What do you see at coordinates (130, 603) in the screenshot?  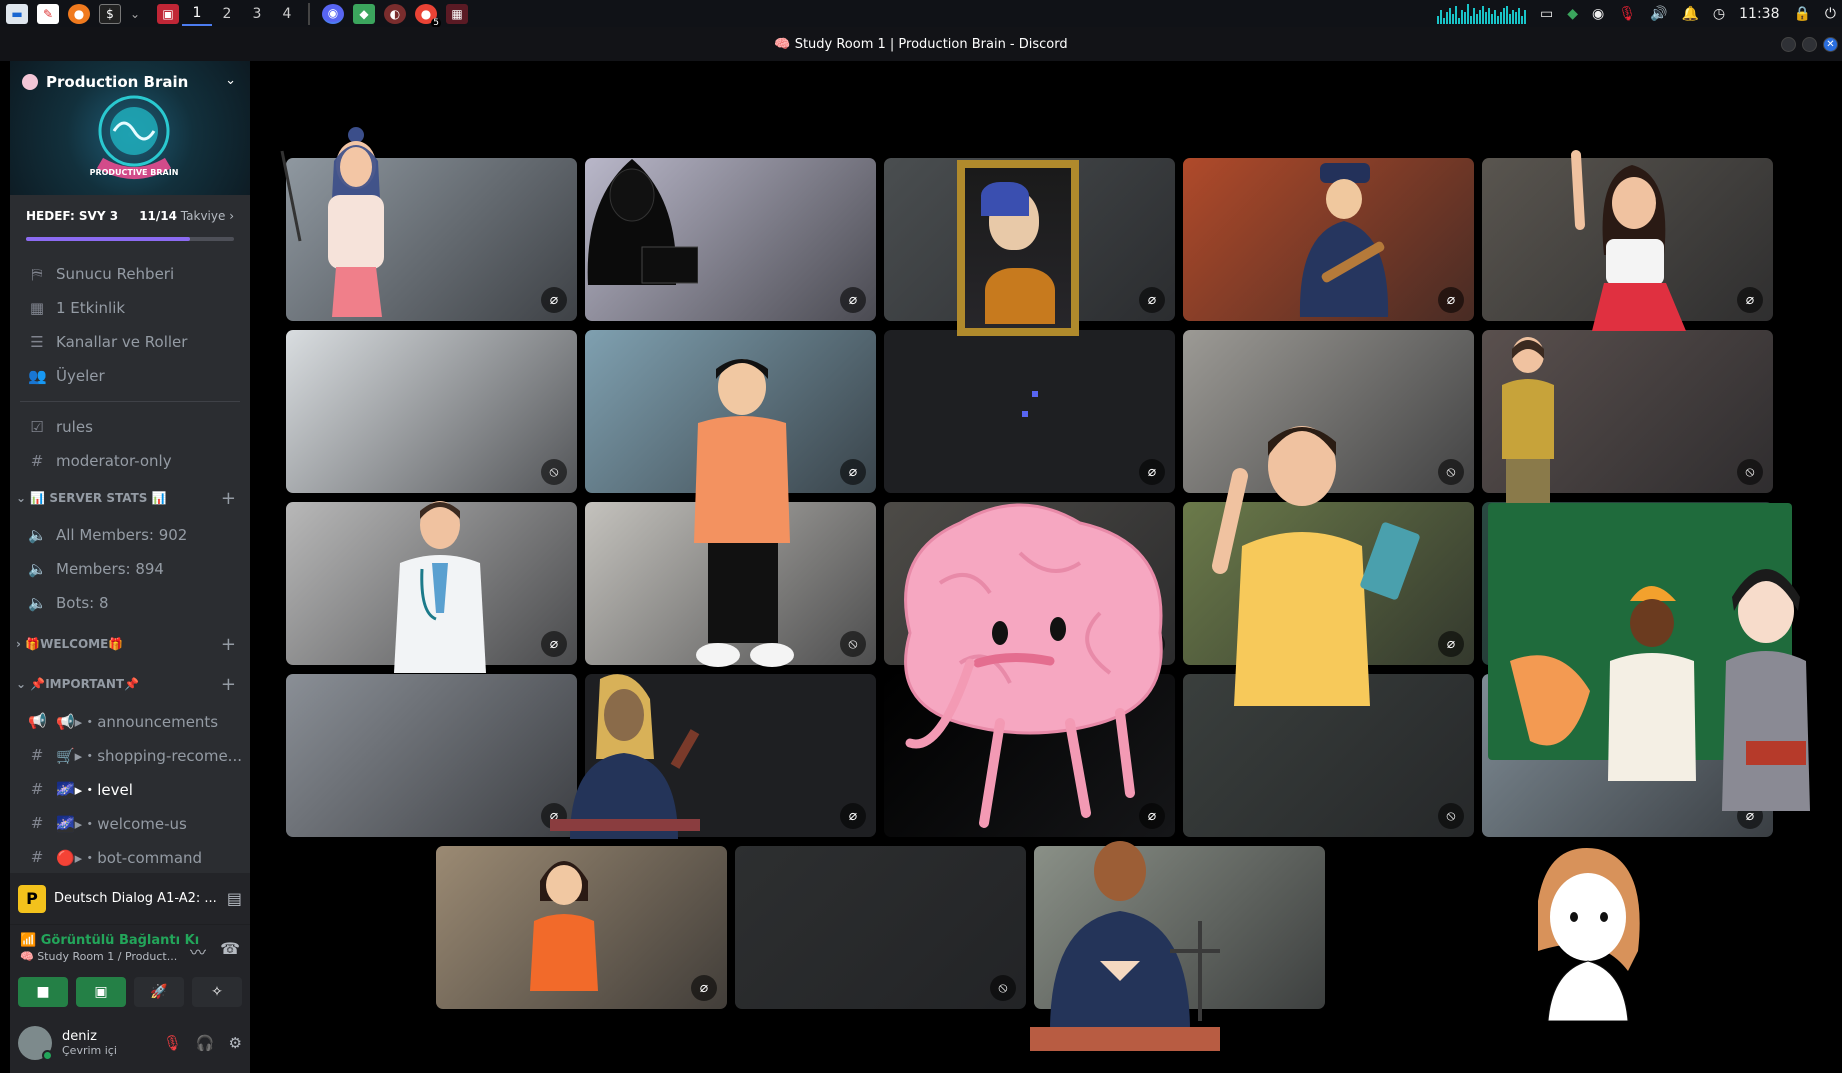 I see `channel-bots: 🔈 Bots: 8` at bounding box center [130, 603].